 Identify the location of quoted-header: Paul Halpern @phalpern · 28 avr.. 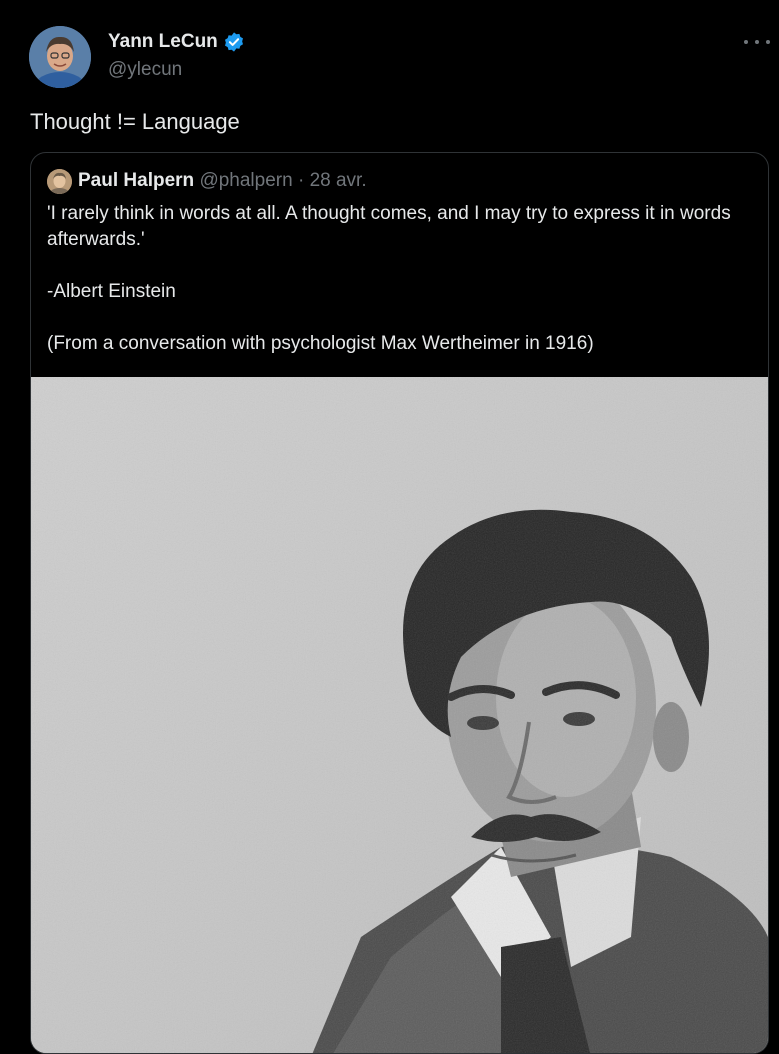
(222, 181).